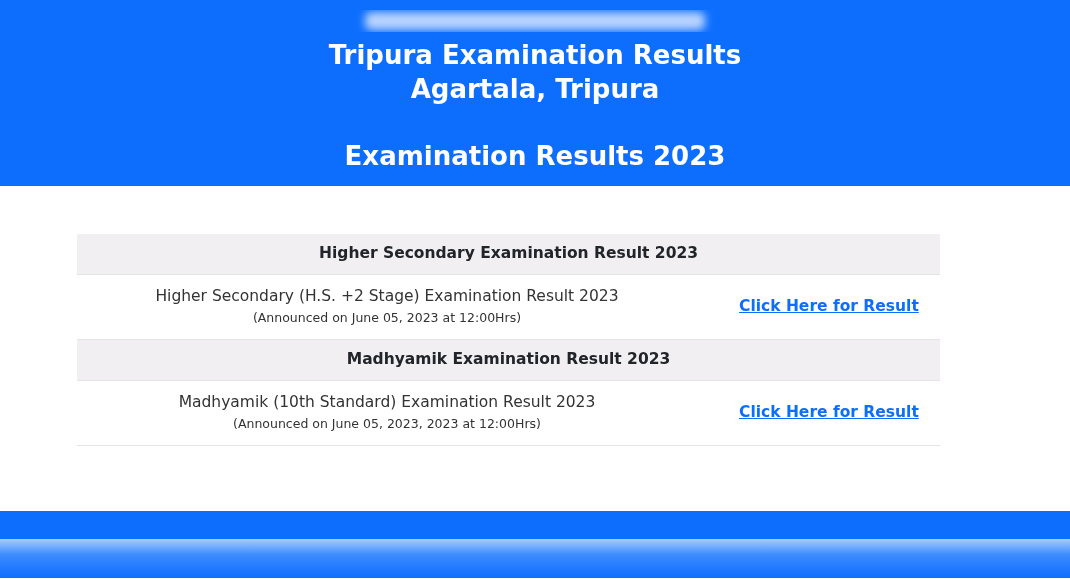 The width and height of the screenshot is (1070, 579). Describe the element at coordinates (508, 254) in the screenshot. I see `section-heading: Higher Secondary Examination Result 2023` at that location.